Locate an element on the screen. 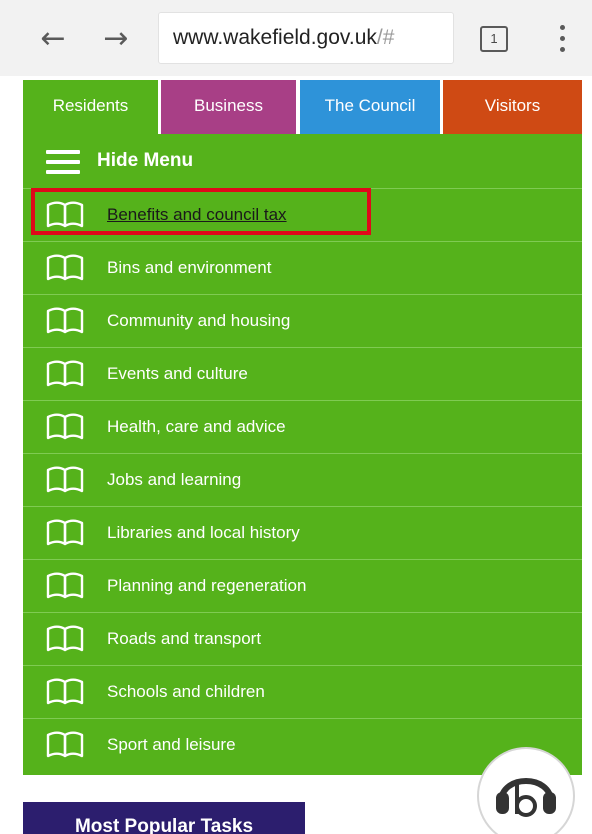 The width and height of the screenshot is (592, 834). address-bar: www.wakefield.gov.uk/# is located at coordinates (306, 38).